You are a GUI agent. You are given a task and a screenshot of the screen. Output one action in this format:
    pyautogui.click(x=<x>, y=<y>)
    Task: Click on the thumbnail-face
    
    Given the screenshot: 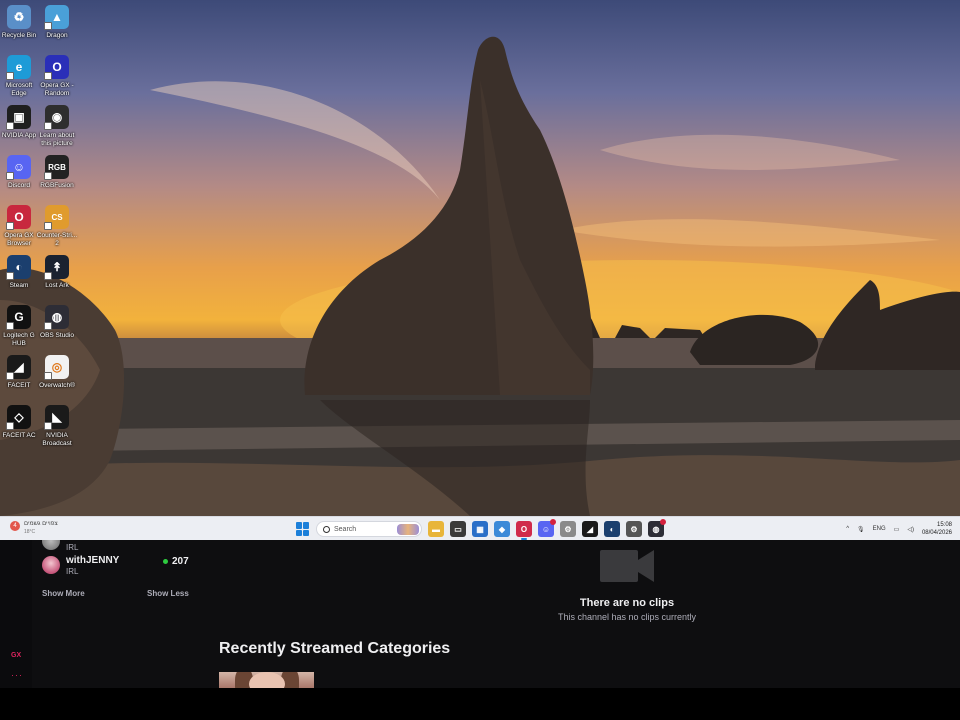 What is the action you would take?
    pyautogui.click(x=267, y=680)
    